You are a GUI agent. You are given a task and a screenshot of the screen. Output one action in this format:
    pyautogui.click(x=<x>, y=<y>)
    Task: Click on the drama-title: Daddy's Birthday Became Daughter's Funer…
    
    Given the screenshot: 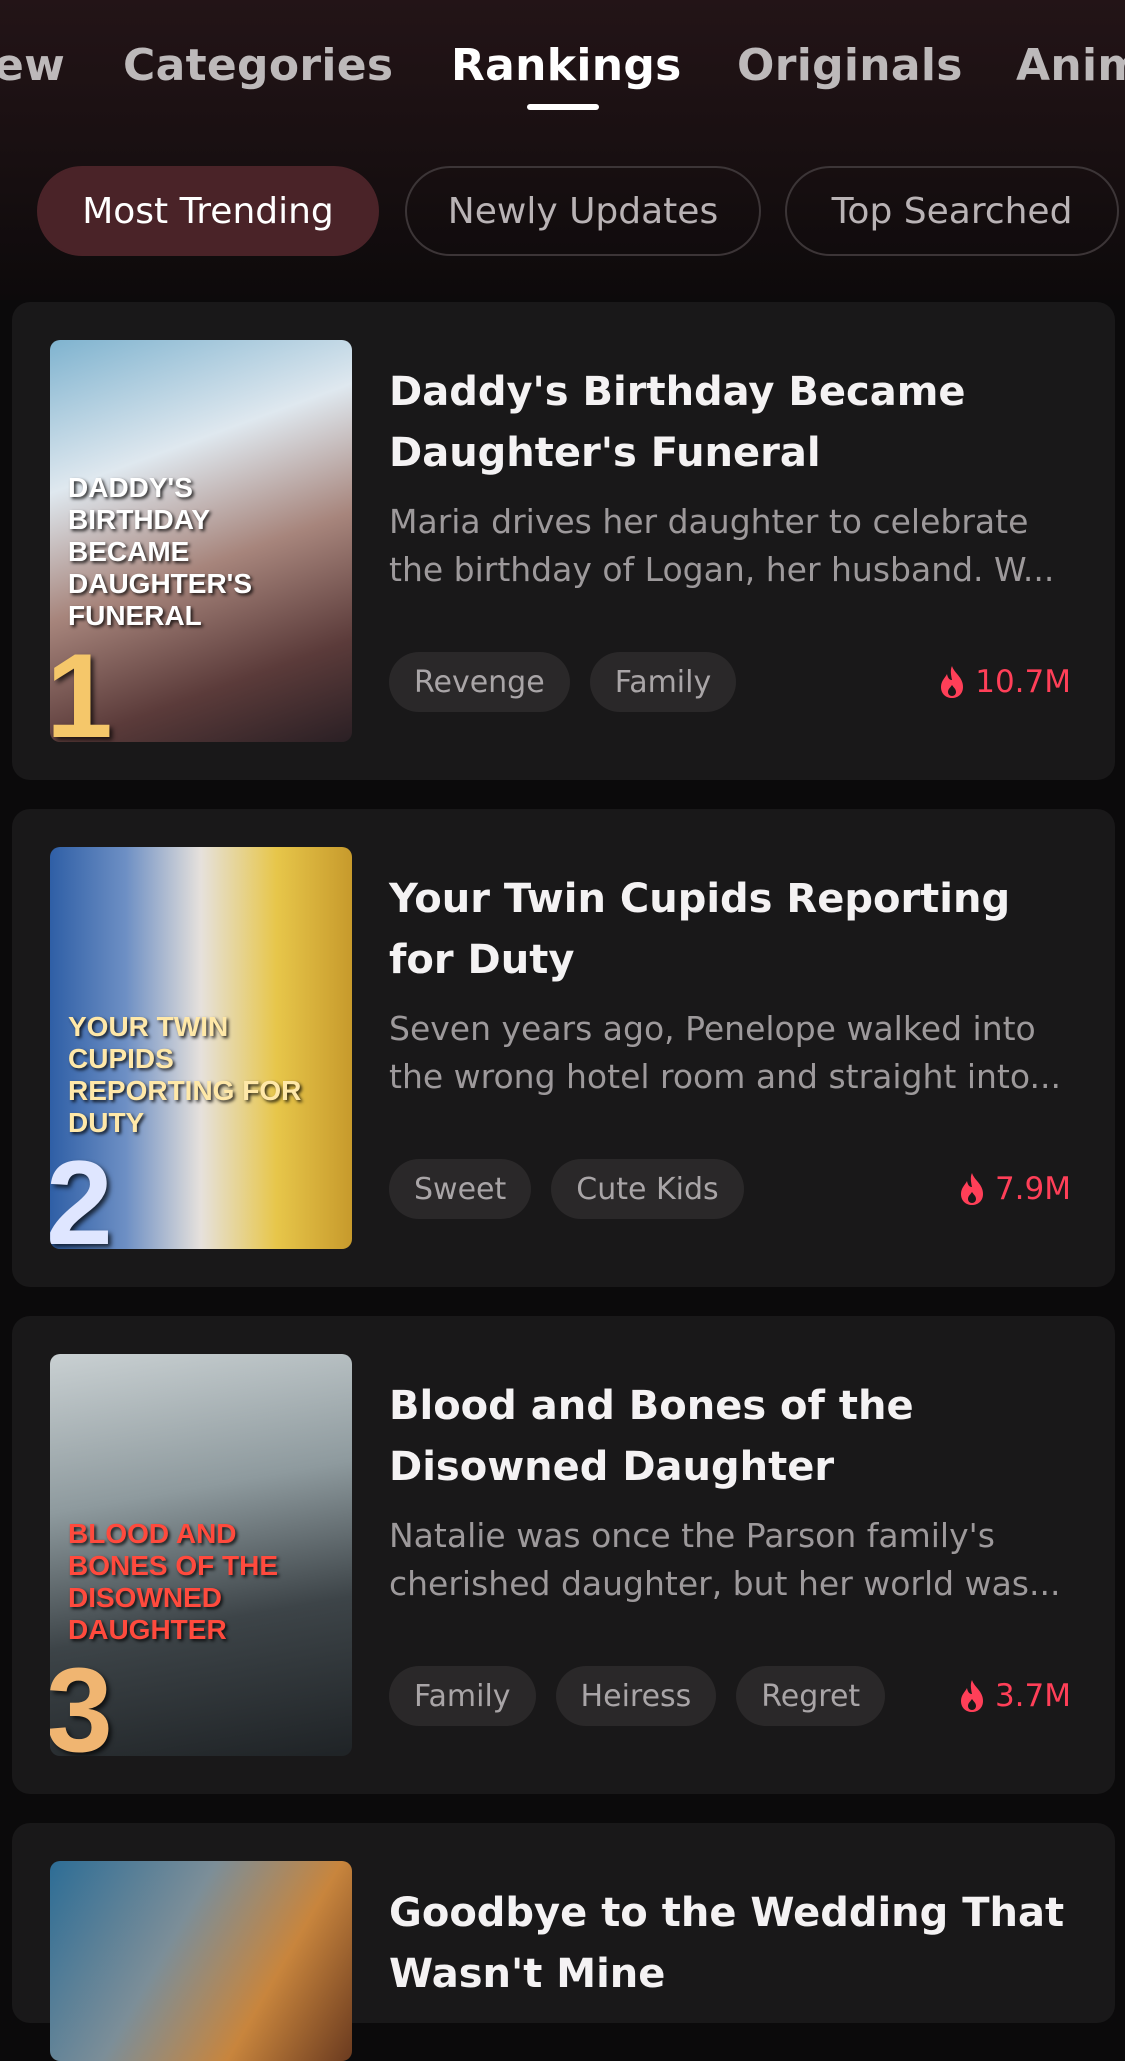 What is the action you would take?
    pyautogui.click(x=734, y=423)
    